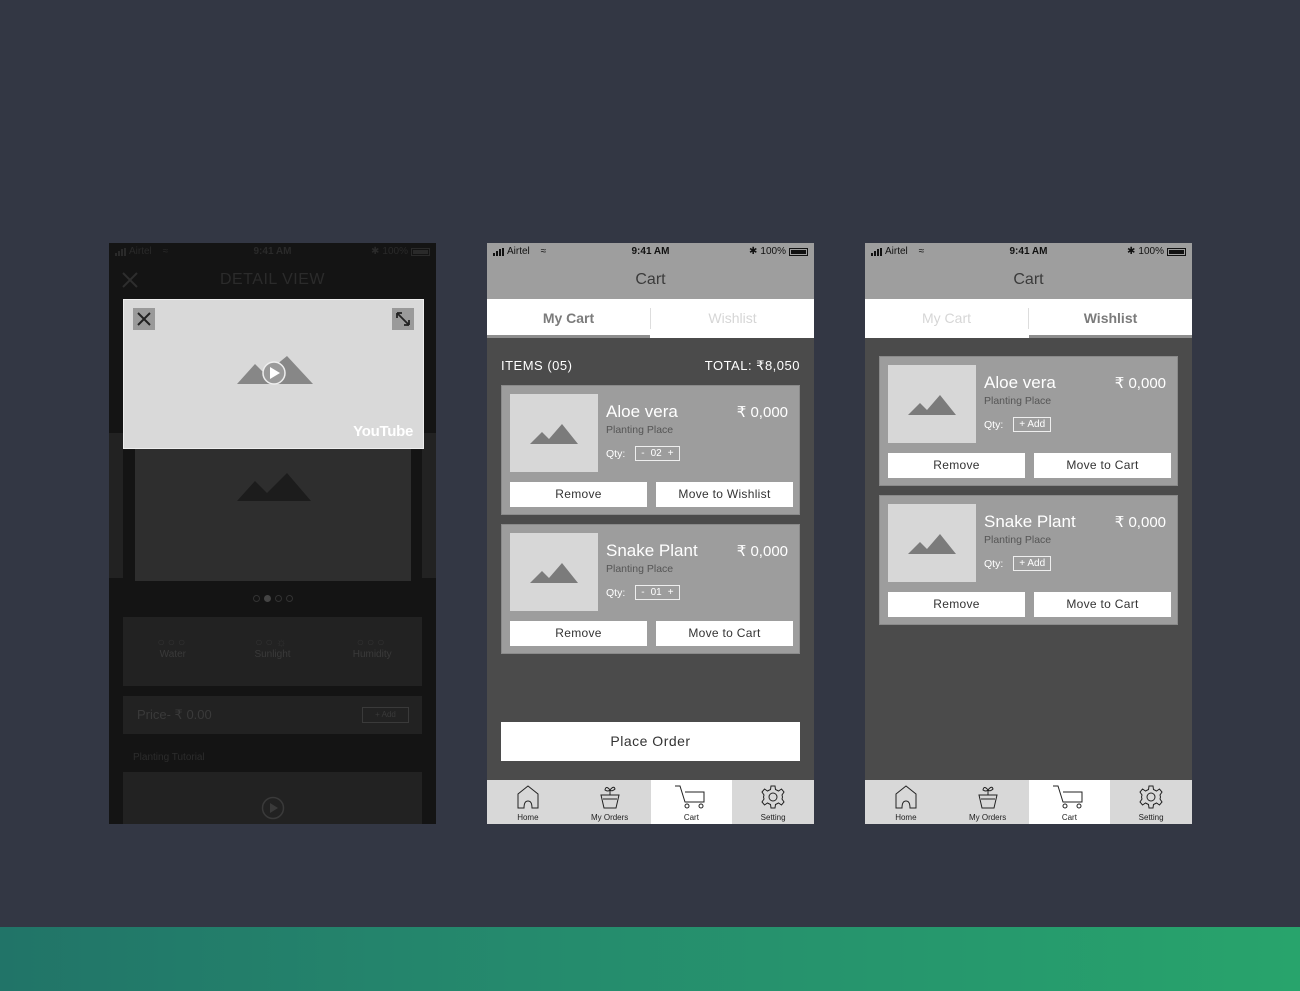 The height and width of the screenshot is (991, 1300). Describe the element at coordinates (652, 550) in the screenshot. I see `product-name: Snake Plant` at that location.